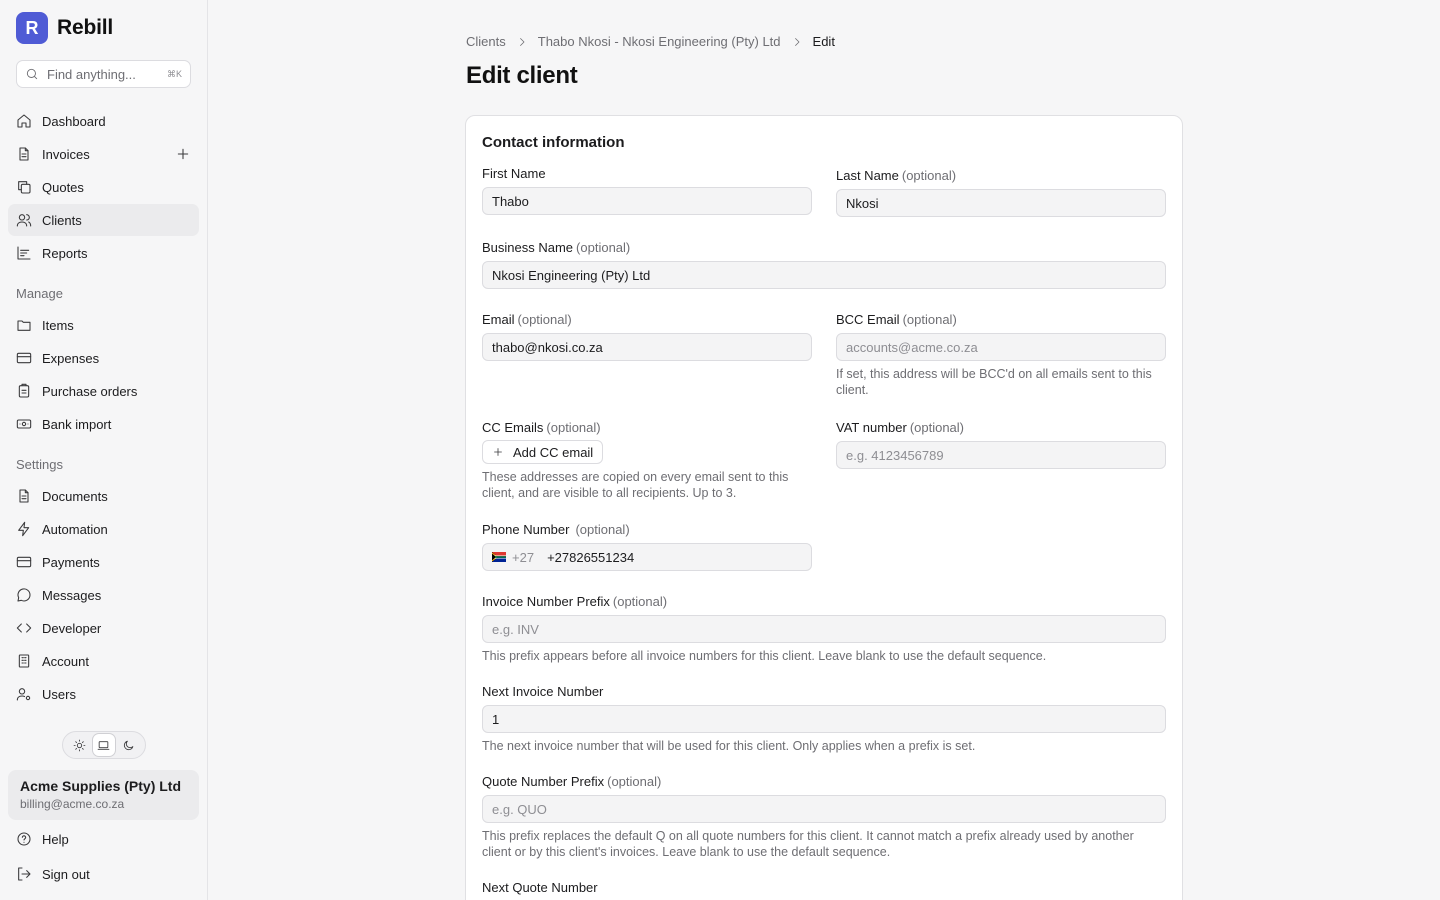 The width and height of the screenshot is (1440, 900). What do you see at coordinates (65, 253) in the screenshot?
I see `sidebar-item-label: Reports` at bounding box center [65, 253].